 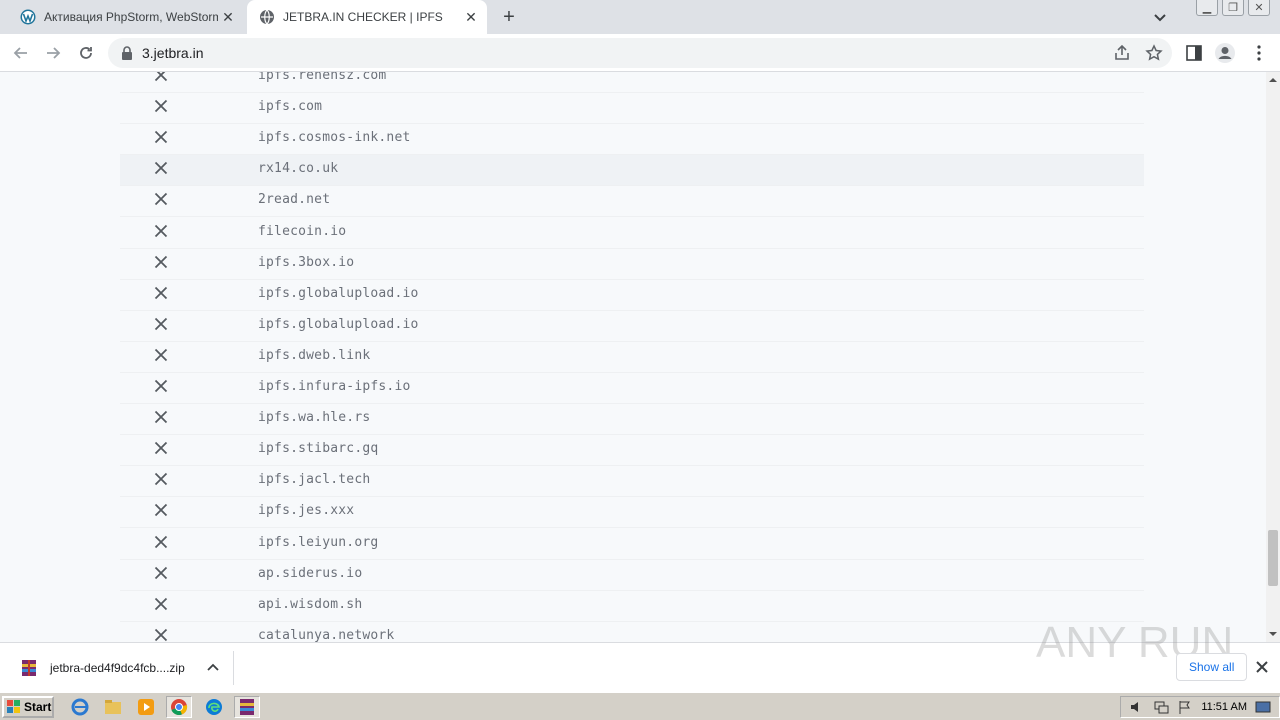 What do you see at coordinates (632, 171) in the screenshot?
I see `domain-row: rx14.co.uk` at bounding box center [632, 171].